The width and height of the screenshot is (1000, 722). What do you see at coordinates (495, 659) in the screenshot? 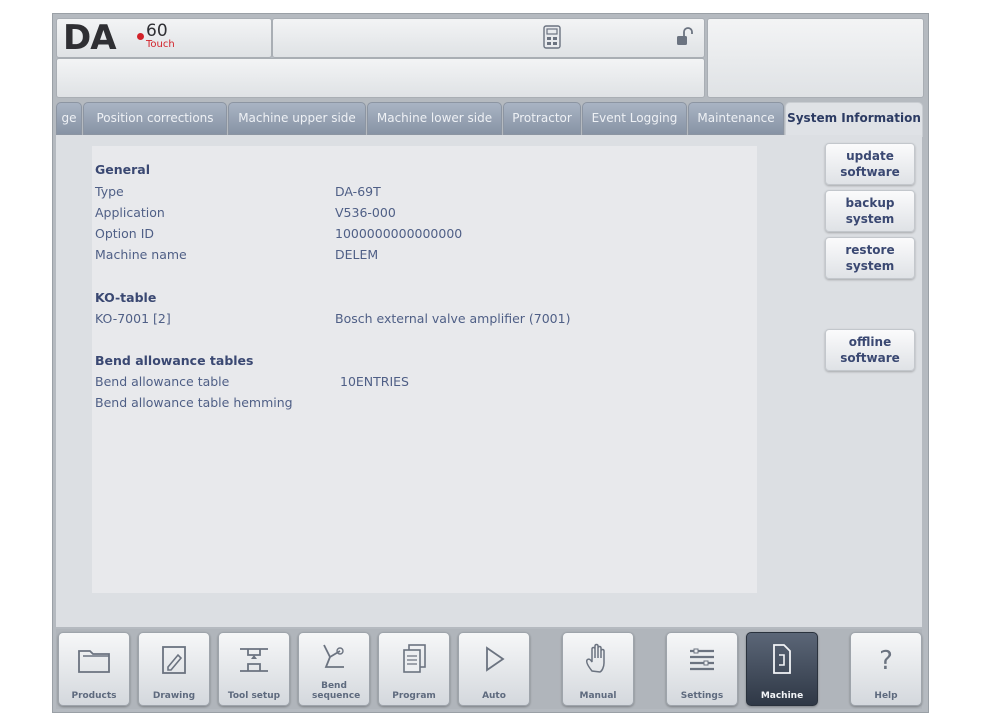
I see `play-icon` at bounding box center [495, 659].